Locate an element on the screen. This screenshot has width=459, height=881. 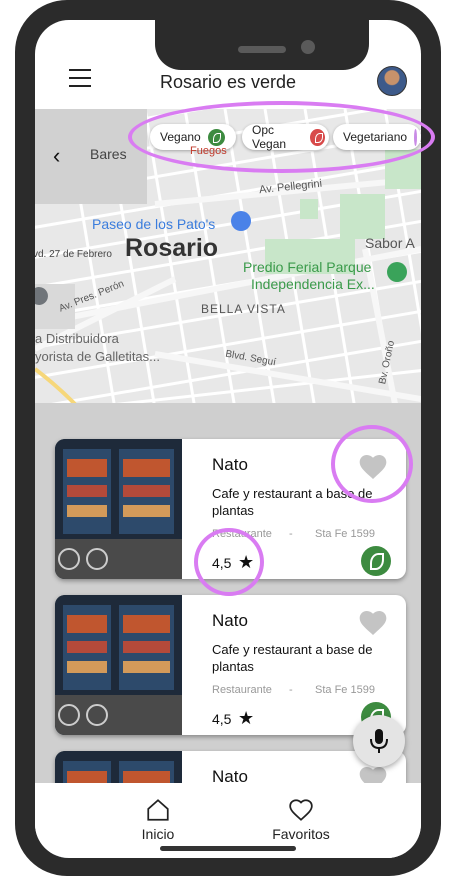
camera-dot is located at coordinates (308, 47).